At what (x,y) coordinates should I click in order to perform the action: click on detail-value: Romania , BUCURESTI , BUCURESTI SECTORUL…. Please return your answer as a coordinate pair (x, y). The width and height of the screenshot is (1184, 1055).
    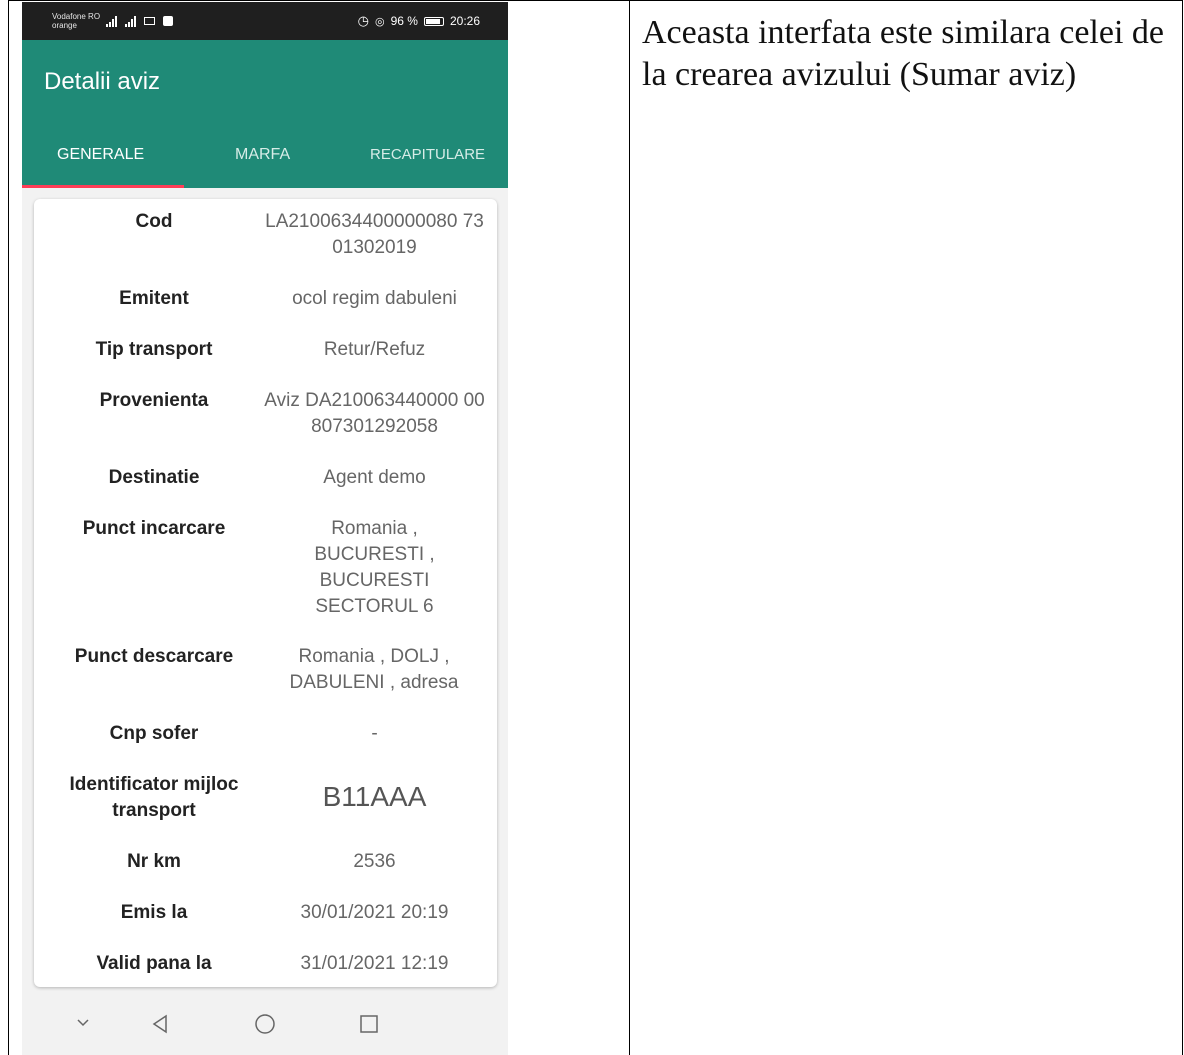
    Looking at the image, I should click on (374, 567).